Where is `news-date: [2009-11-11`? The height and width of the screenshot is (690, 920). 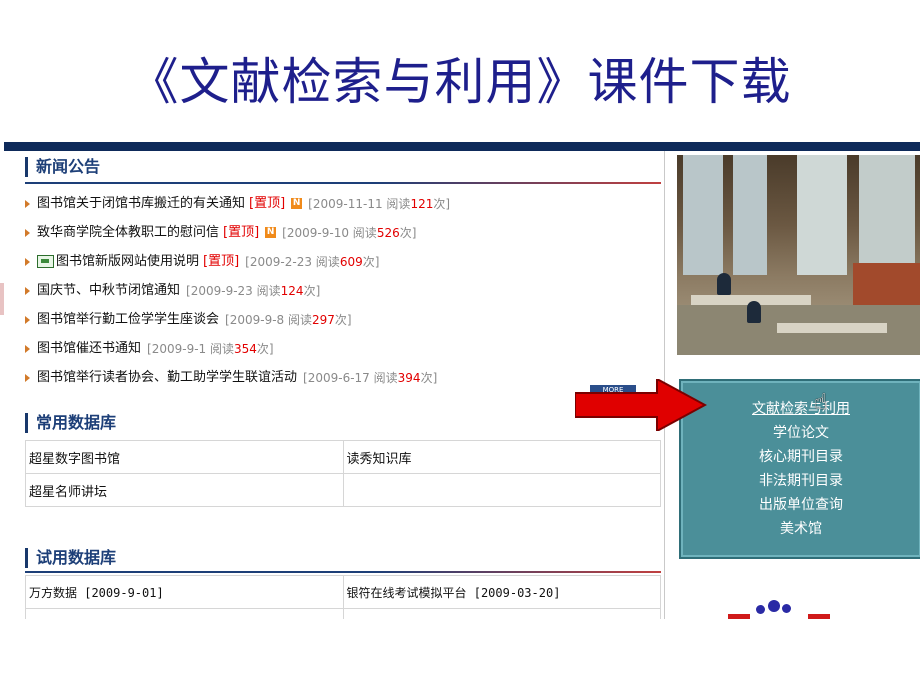 news-date: [2009-11-11 is located at coordinates (345, 203).